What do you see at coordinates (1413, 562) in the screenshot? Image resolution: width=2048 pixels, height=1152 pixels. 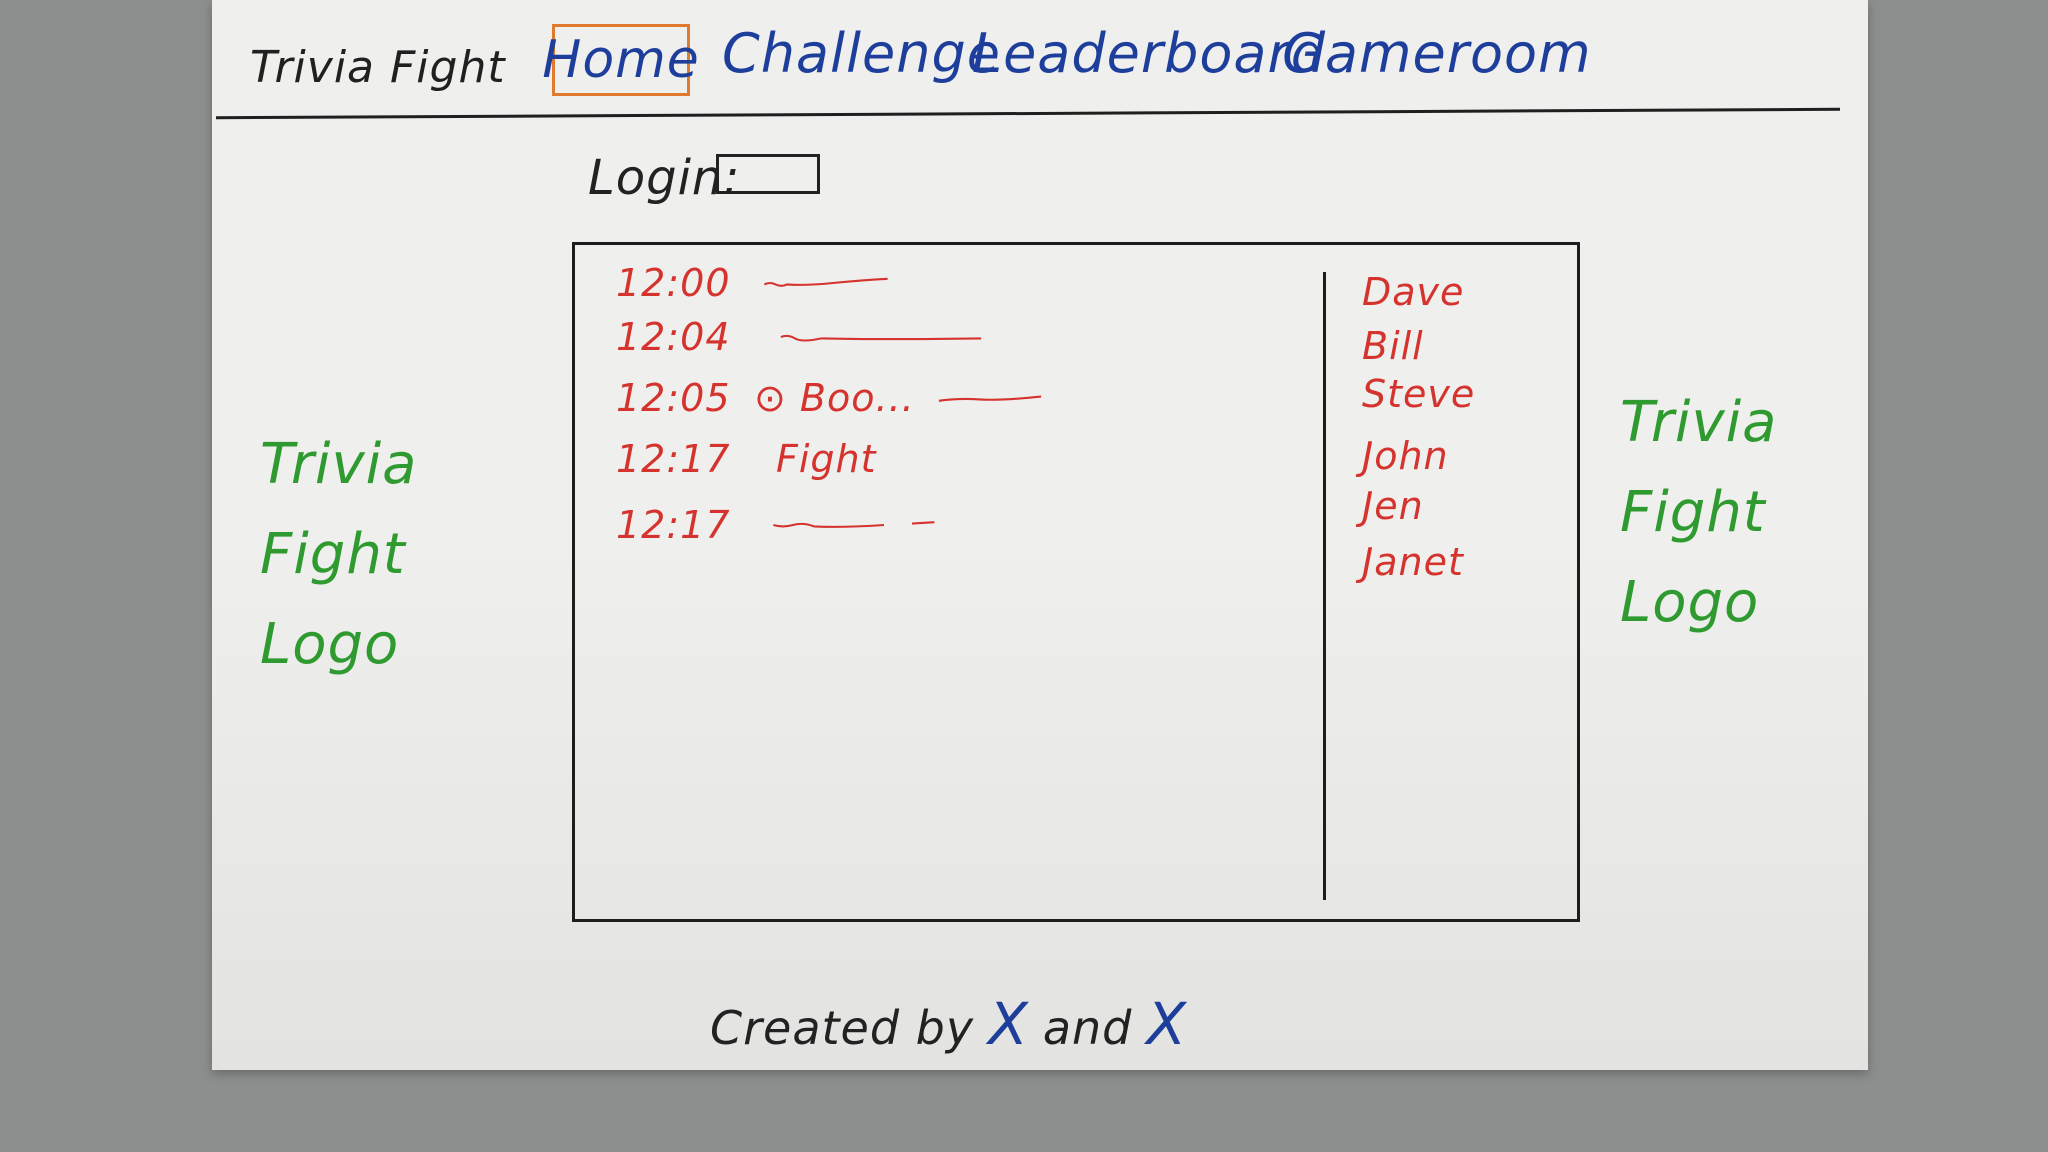 I see `user-list-item: Janet` at bounding box center [1413, 562].